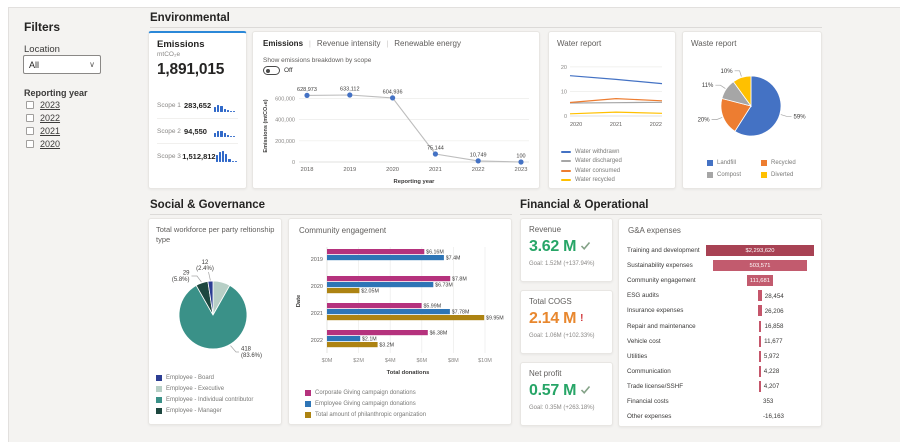  I want to click on legend-item: Water discharged, so click(591, 162).